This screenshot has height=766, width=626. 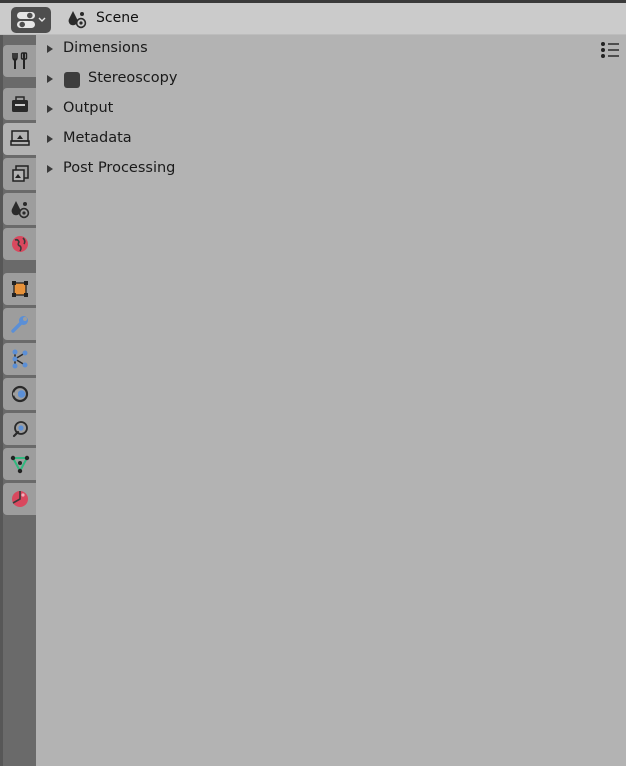 I want to click on properties-header: Scene, so click(x=313, y=19).